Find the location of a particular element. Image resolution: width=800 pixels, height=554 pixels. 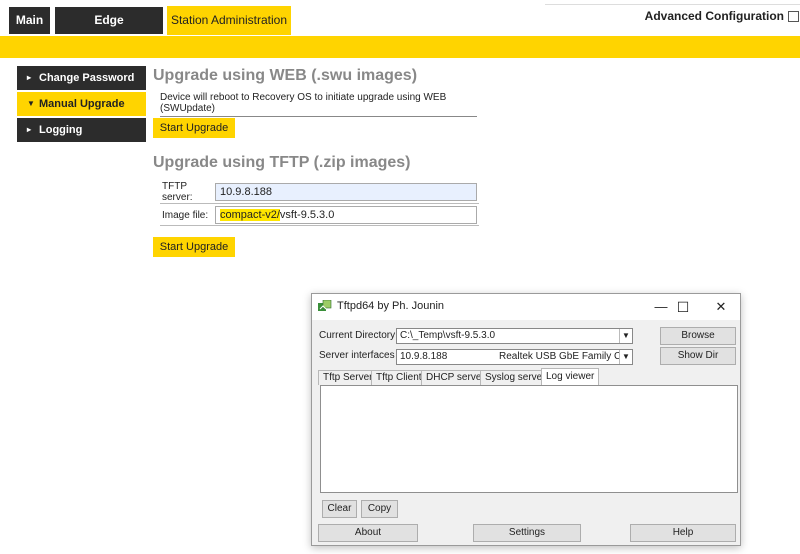

image-file-name: vsft-9.5.3.0 is located at coordinates (307, 215).